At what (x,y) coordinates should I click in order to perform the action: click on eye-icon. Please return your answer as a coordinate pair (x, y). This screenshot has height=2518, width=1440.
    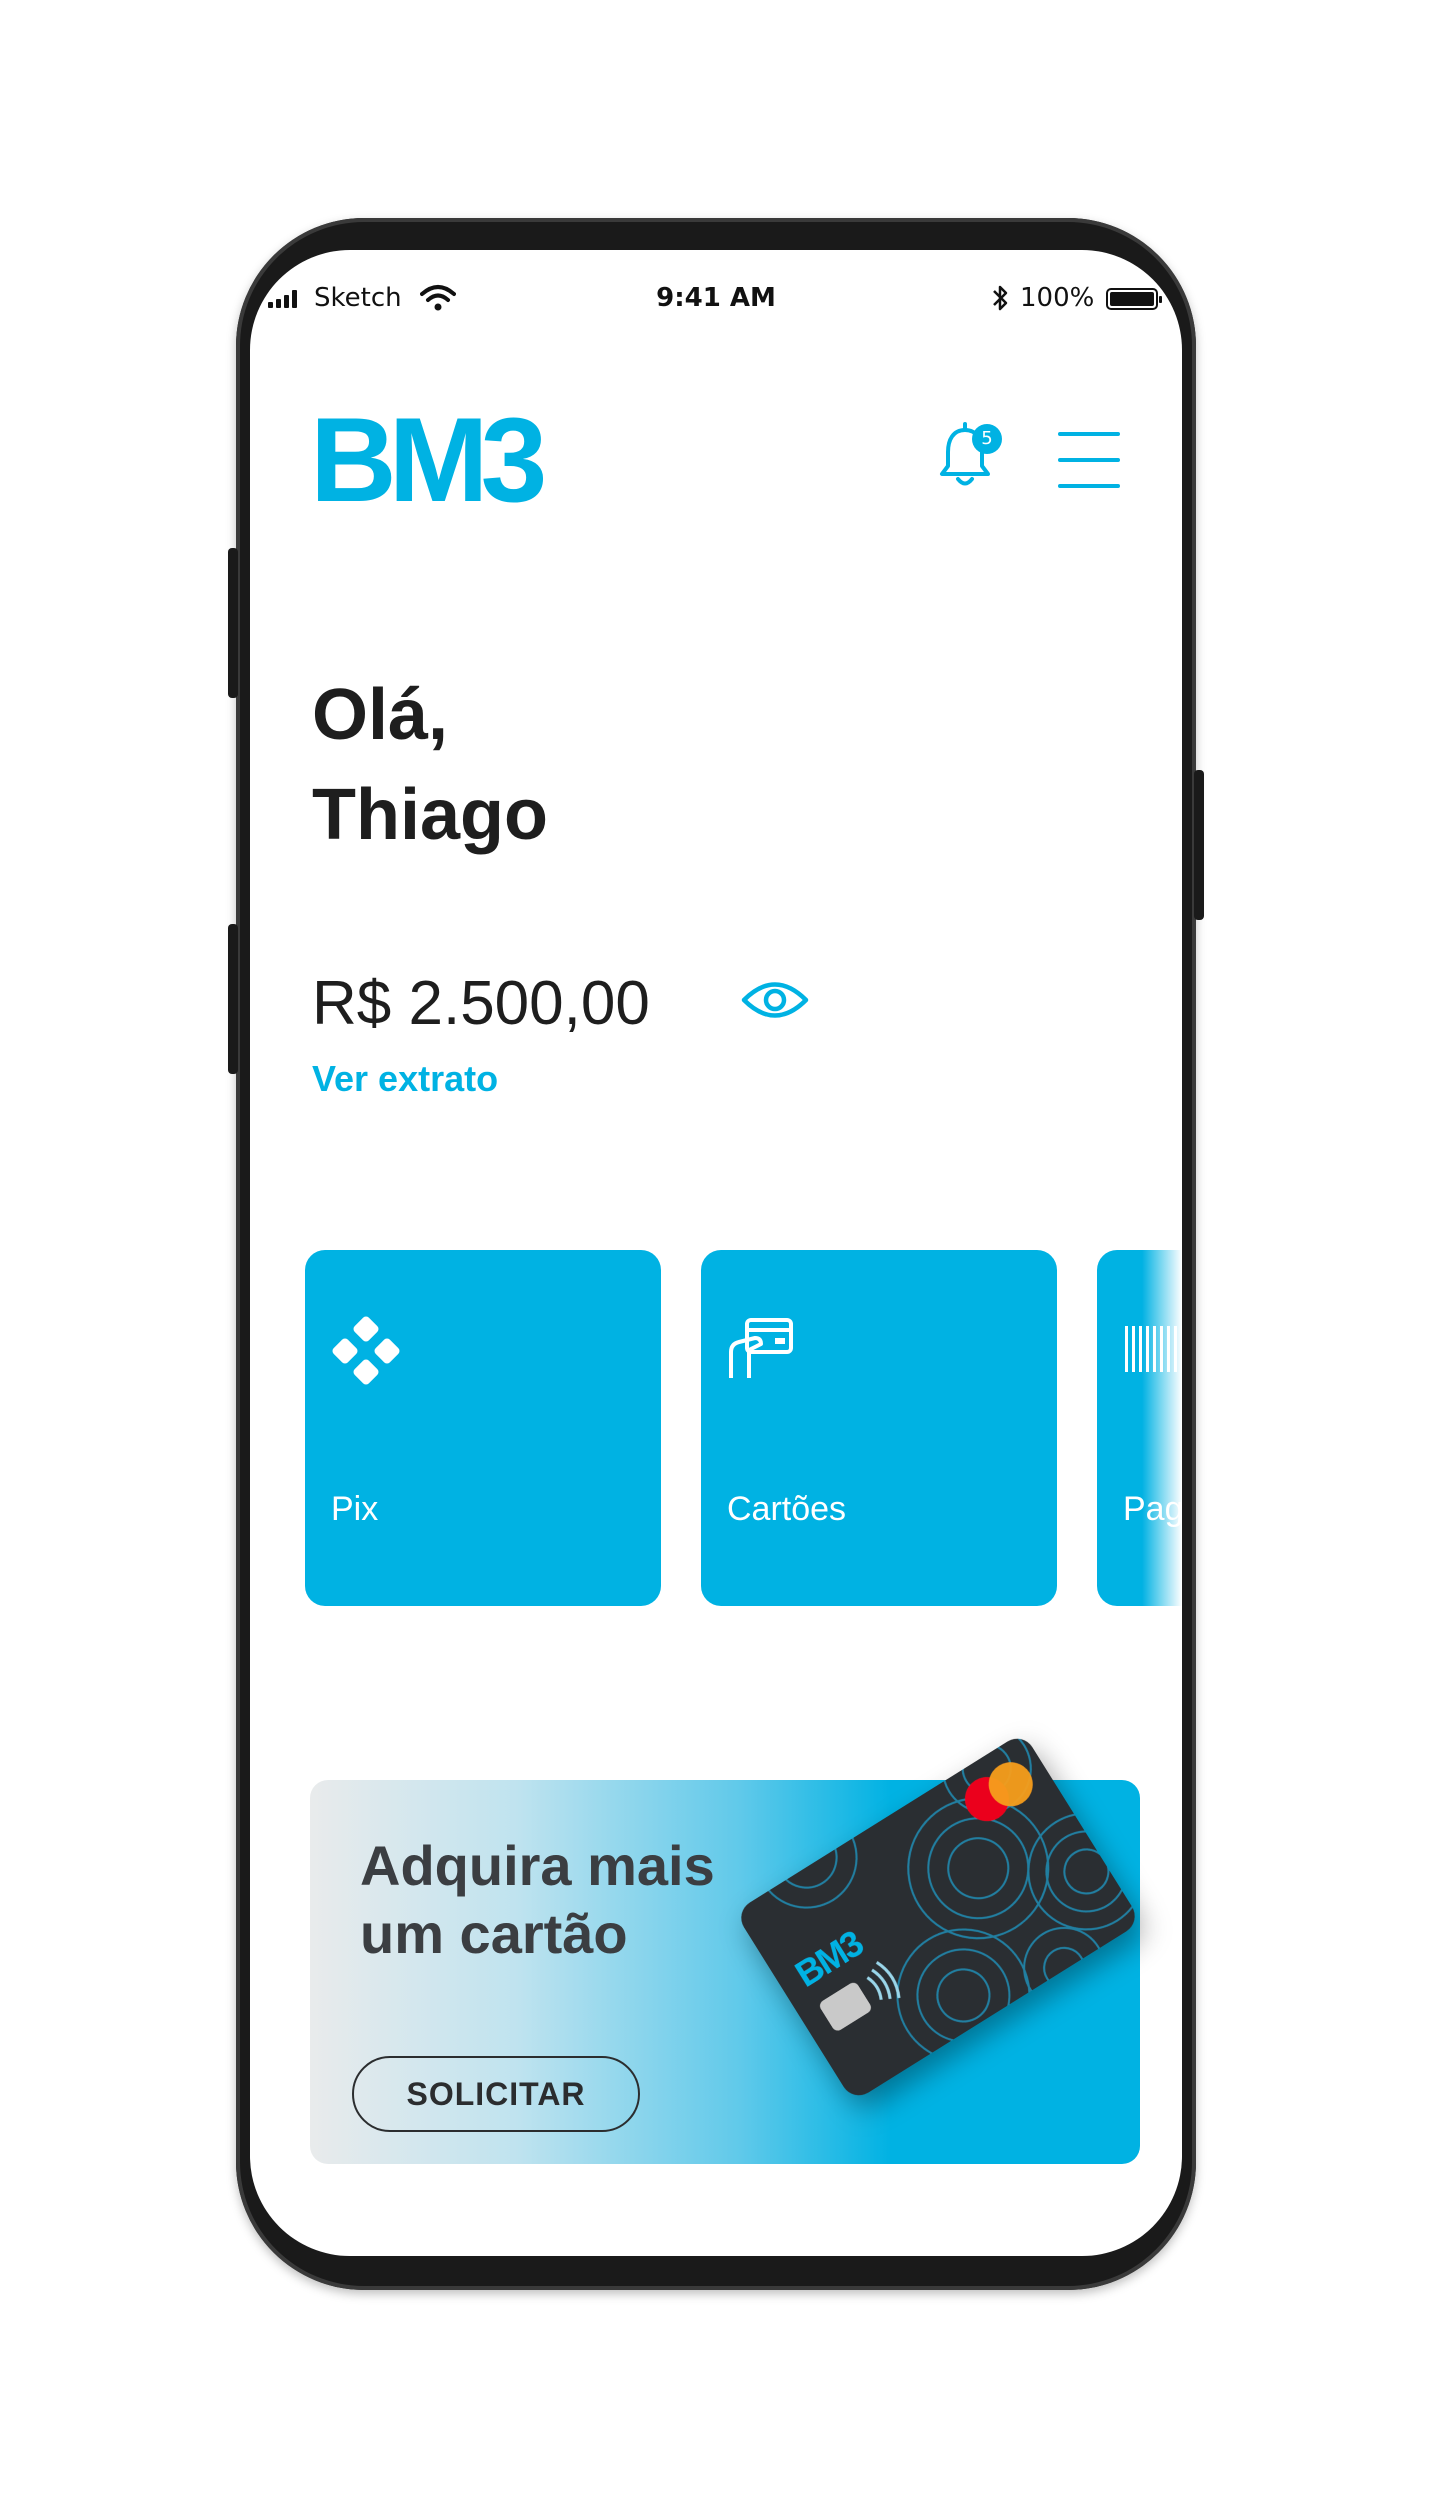
    Looking at the image, I should click on (775, 1000).